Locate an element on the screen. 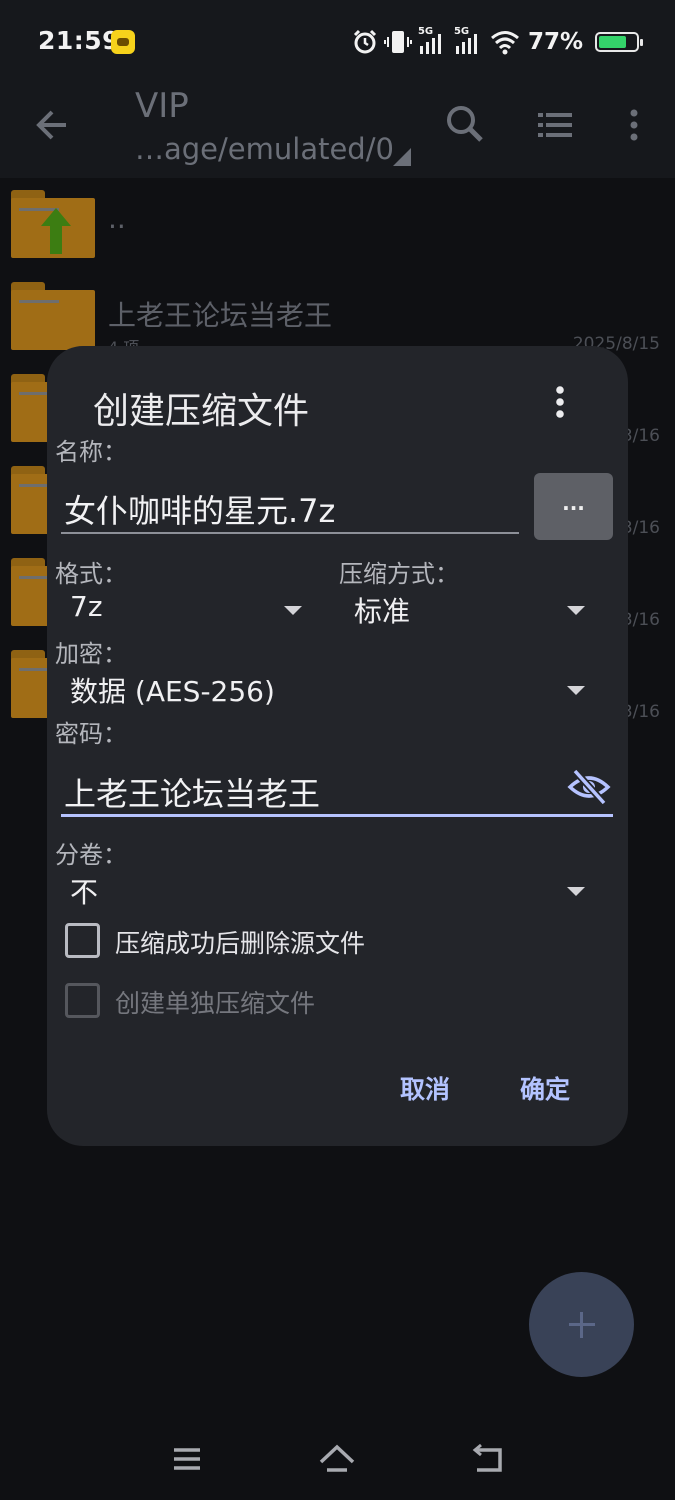 This screenshot has width=675, height=1500. folder-icon is located at coordinates (53, 316).